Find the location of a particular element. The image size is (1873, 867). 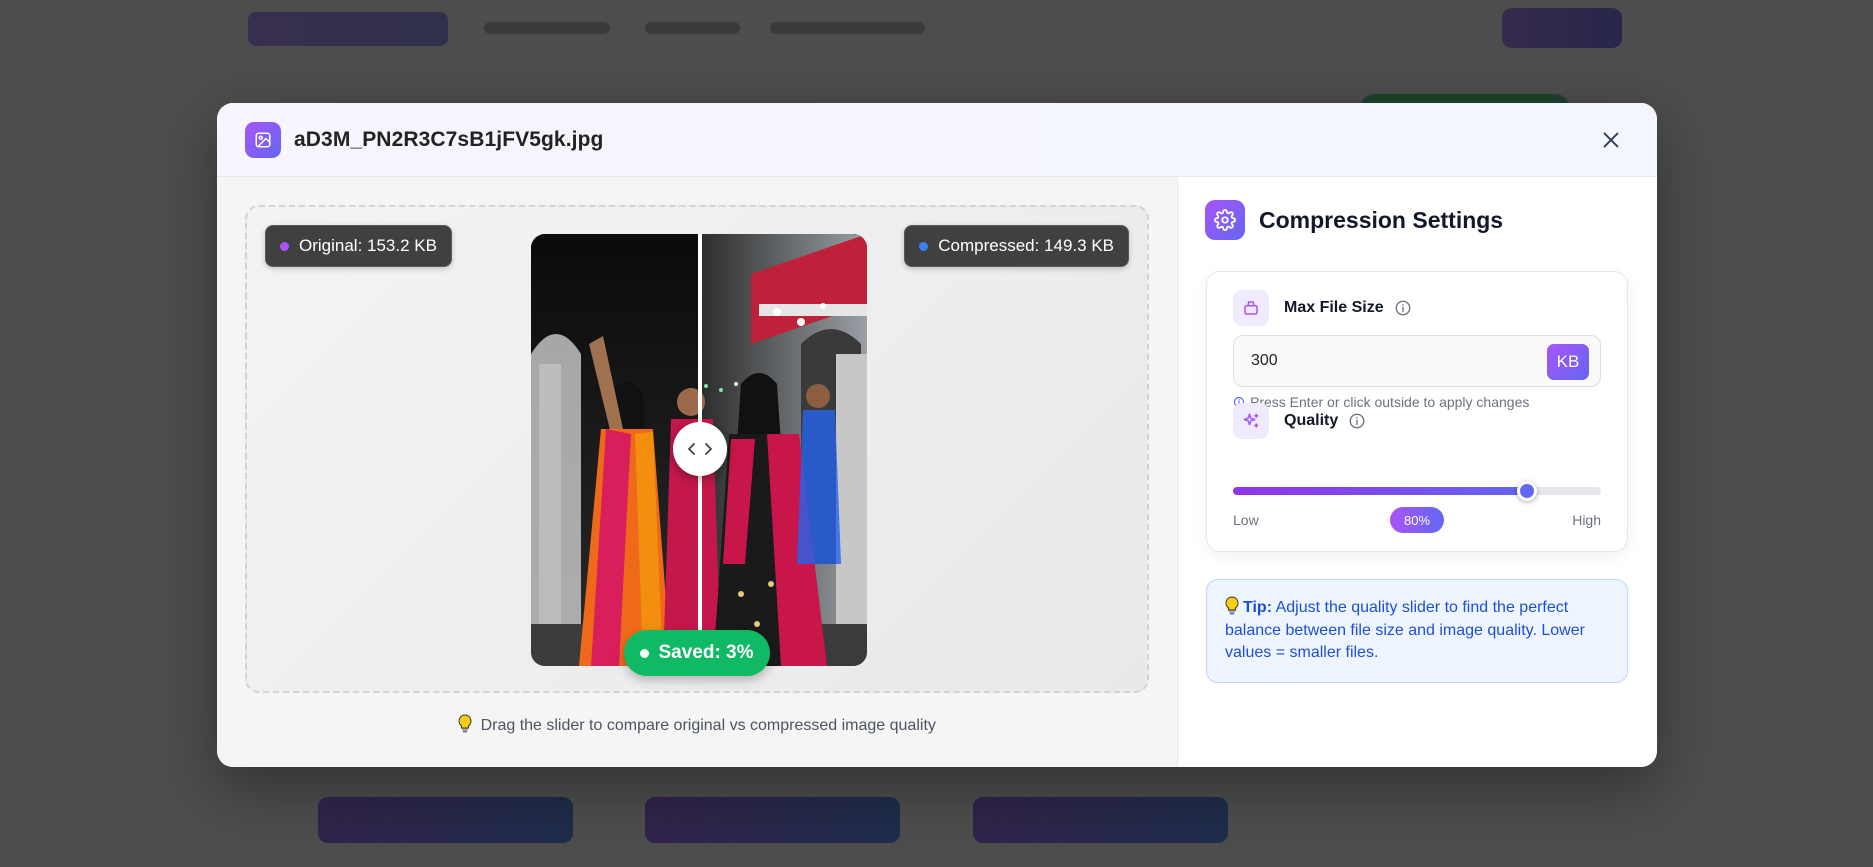

compressed-dot is located at coordinates (924, 246).